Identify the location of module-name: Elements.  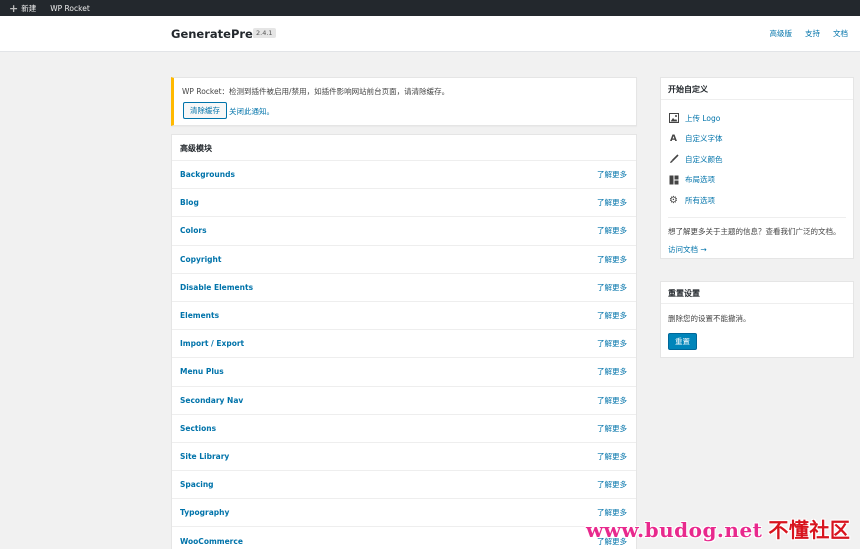
(199, 315).